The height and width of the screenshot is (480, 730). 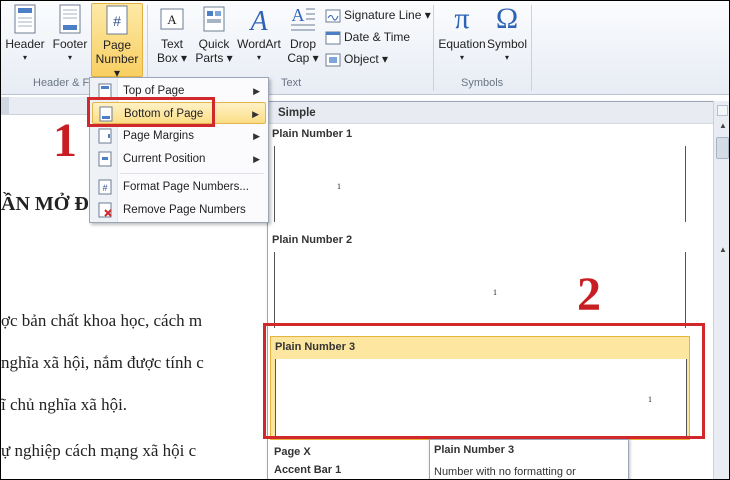 I want to click on plain-number-1-thumbnail: 1, so click(x=480, y=184).